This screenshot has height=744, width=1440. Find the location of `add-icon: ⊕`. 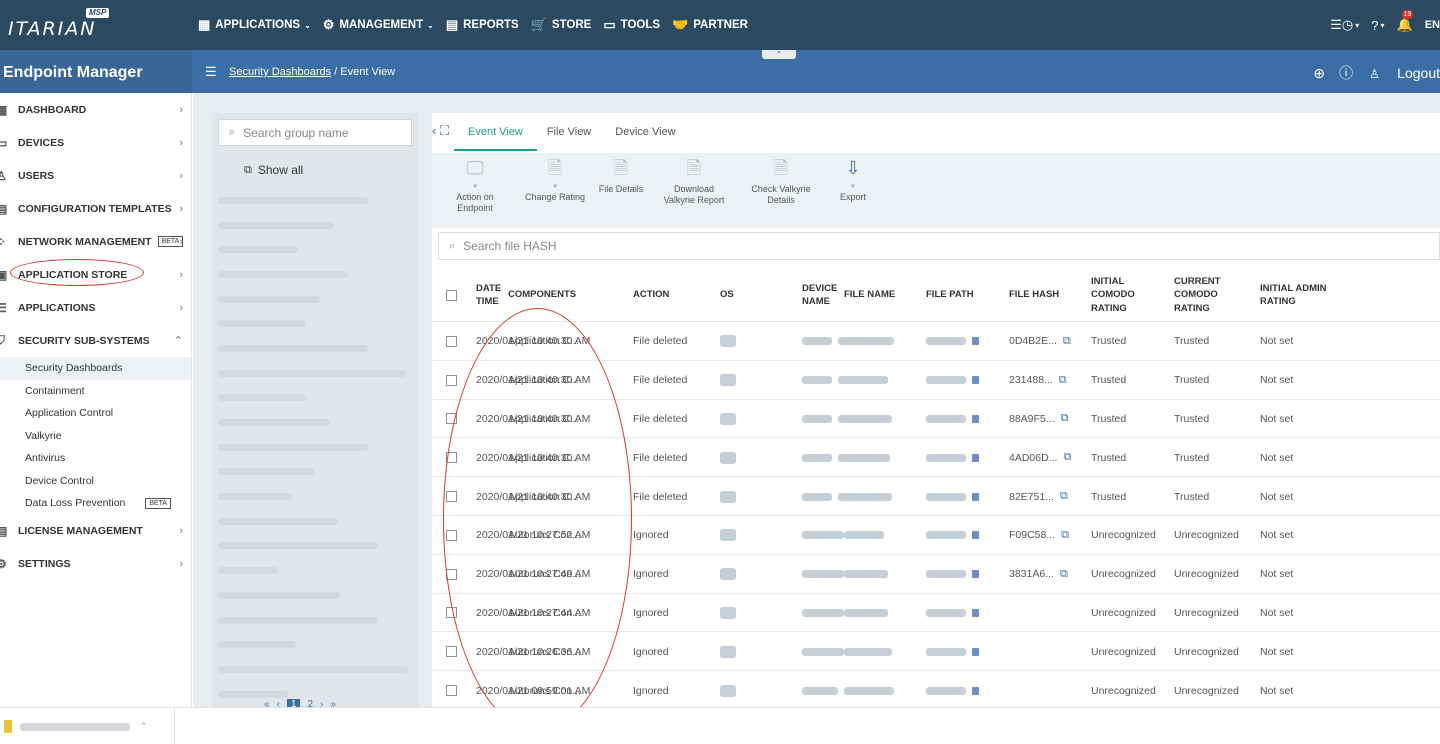

add-icon: ⊕ is located at coordinates (1319, 73).